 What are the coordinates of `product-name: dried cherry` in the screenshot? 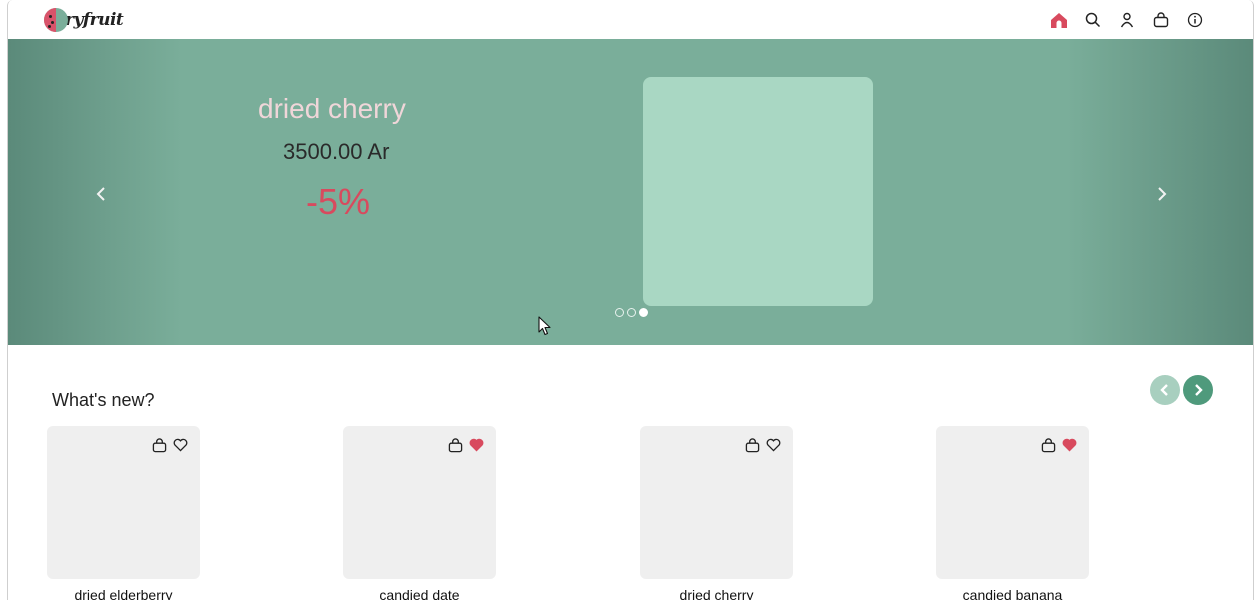 It's located at (716, 593).